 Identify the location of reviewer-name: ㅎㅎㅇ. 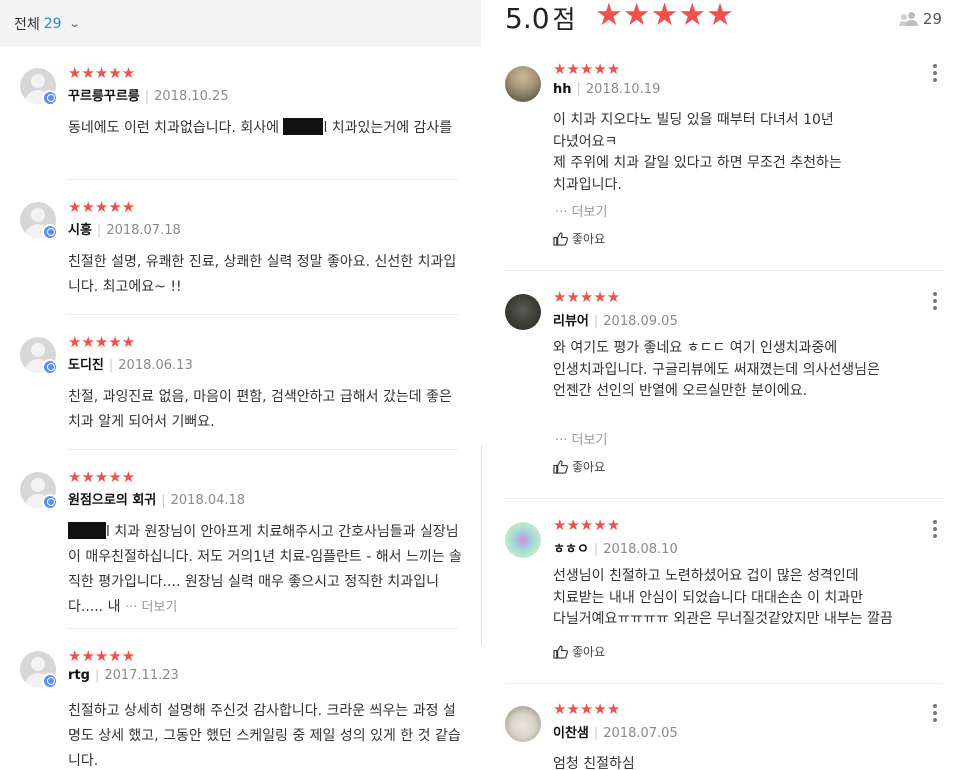
(571, 549).